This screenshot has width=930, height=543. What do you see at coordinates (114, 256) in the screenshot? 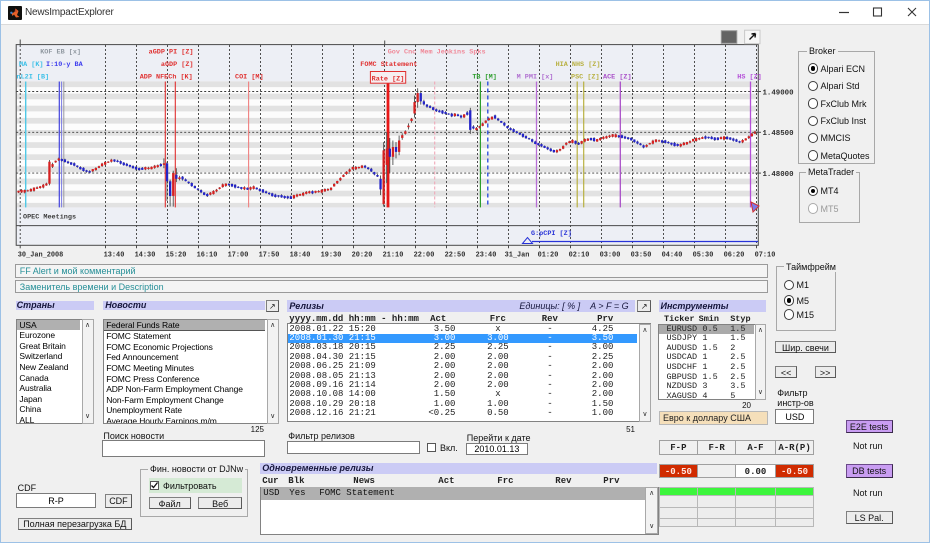
I see `svg-text: 13:40` at bounding box center [114, 256].